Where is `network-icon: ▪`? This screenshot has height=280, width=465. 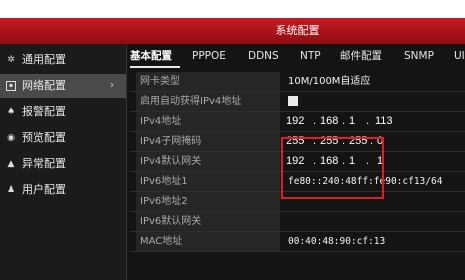 network-icon: ▪ is located at coordinates (11, 86).